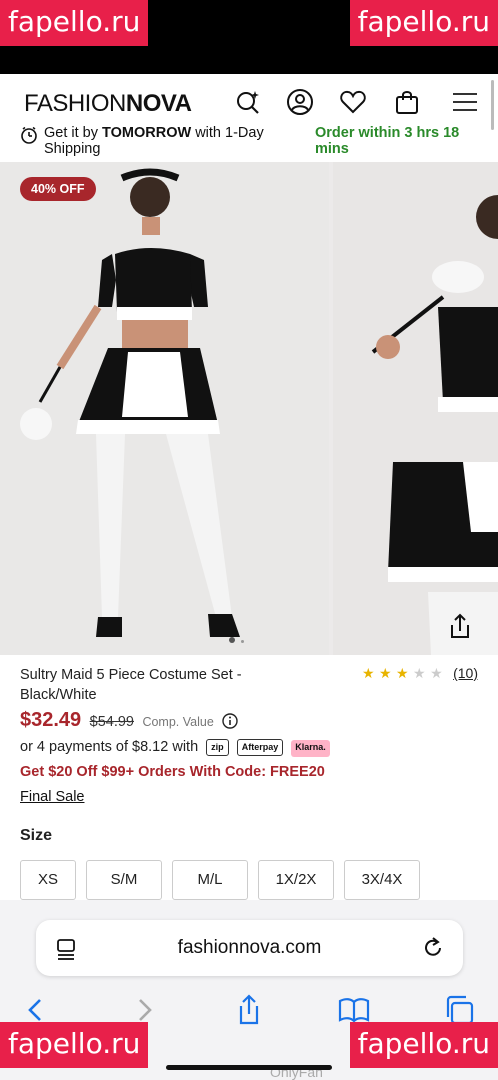  What do you see at coordinates (51, 720) in the screenshot?
I see `sale-price: $32.49` at bounding box center [51, 720].